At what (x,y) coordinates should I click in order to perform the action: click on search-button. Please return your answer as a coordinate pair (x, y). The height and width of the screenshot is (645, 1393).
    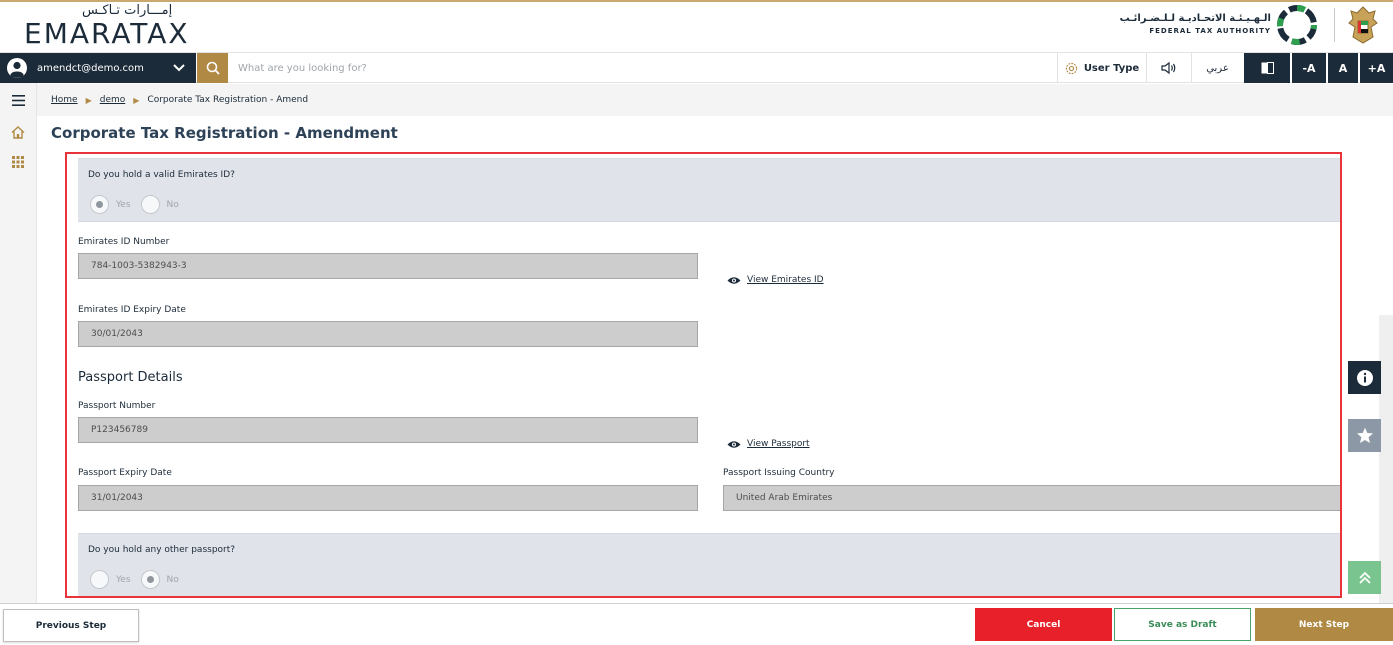
    Looking at the image, I should click on (212, 68).